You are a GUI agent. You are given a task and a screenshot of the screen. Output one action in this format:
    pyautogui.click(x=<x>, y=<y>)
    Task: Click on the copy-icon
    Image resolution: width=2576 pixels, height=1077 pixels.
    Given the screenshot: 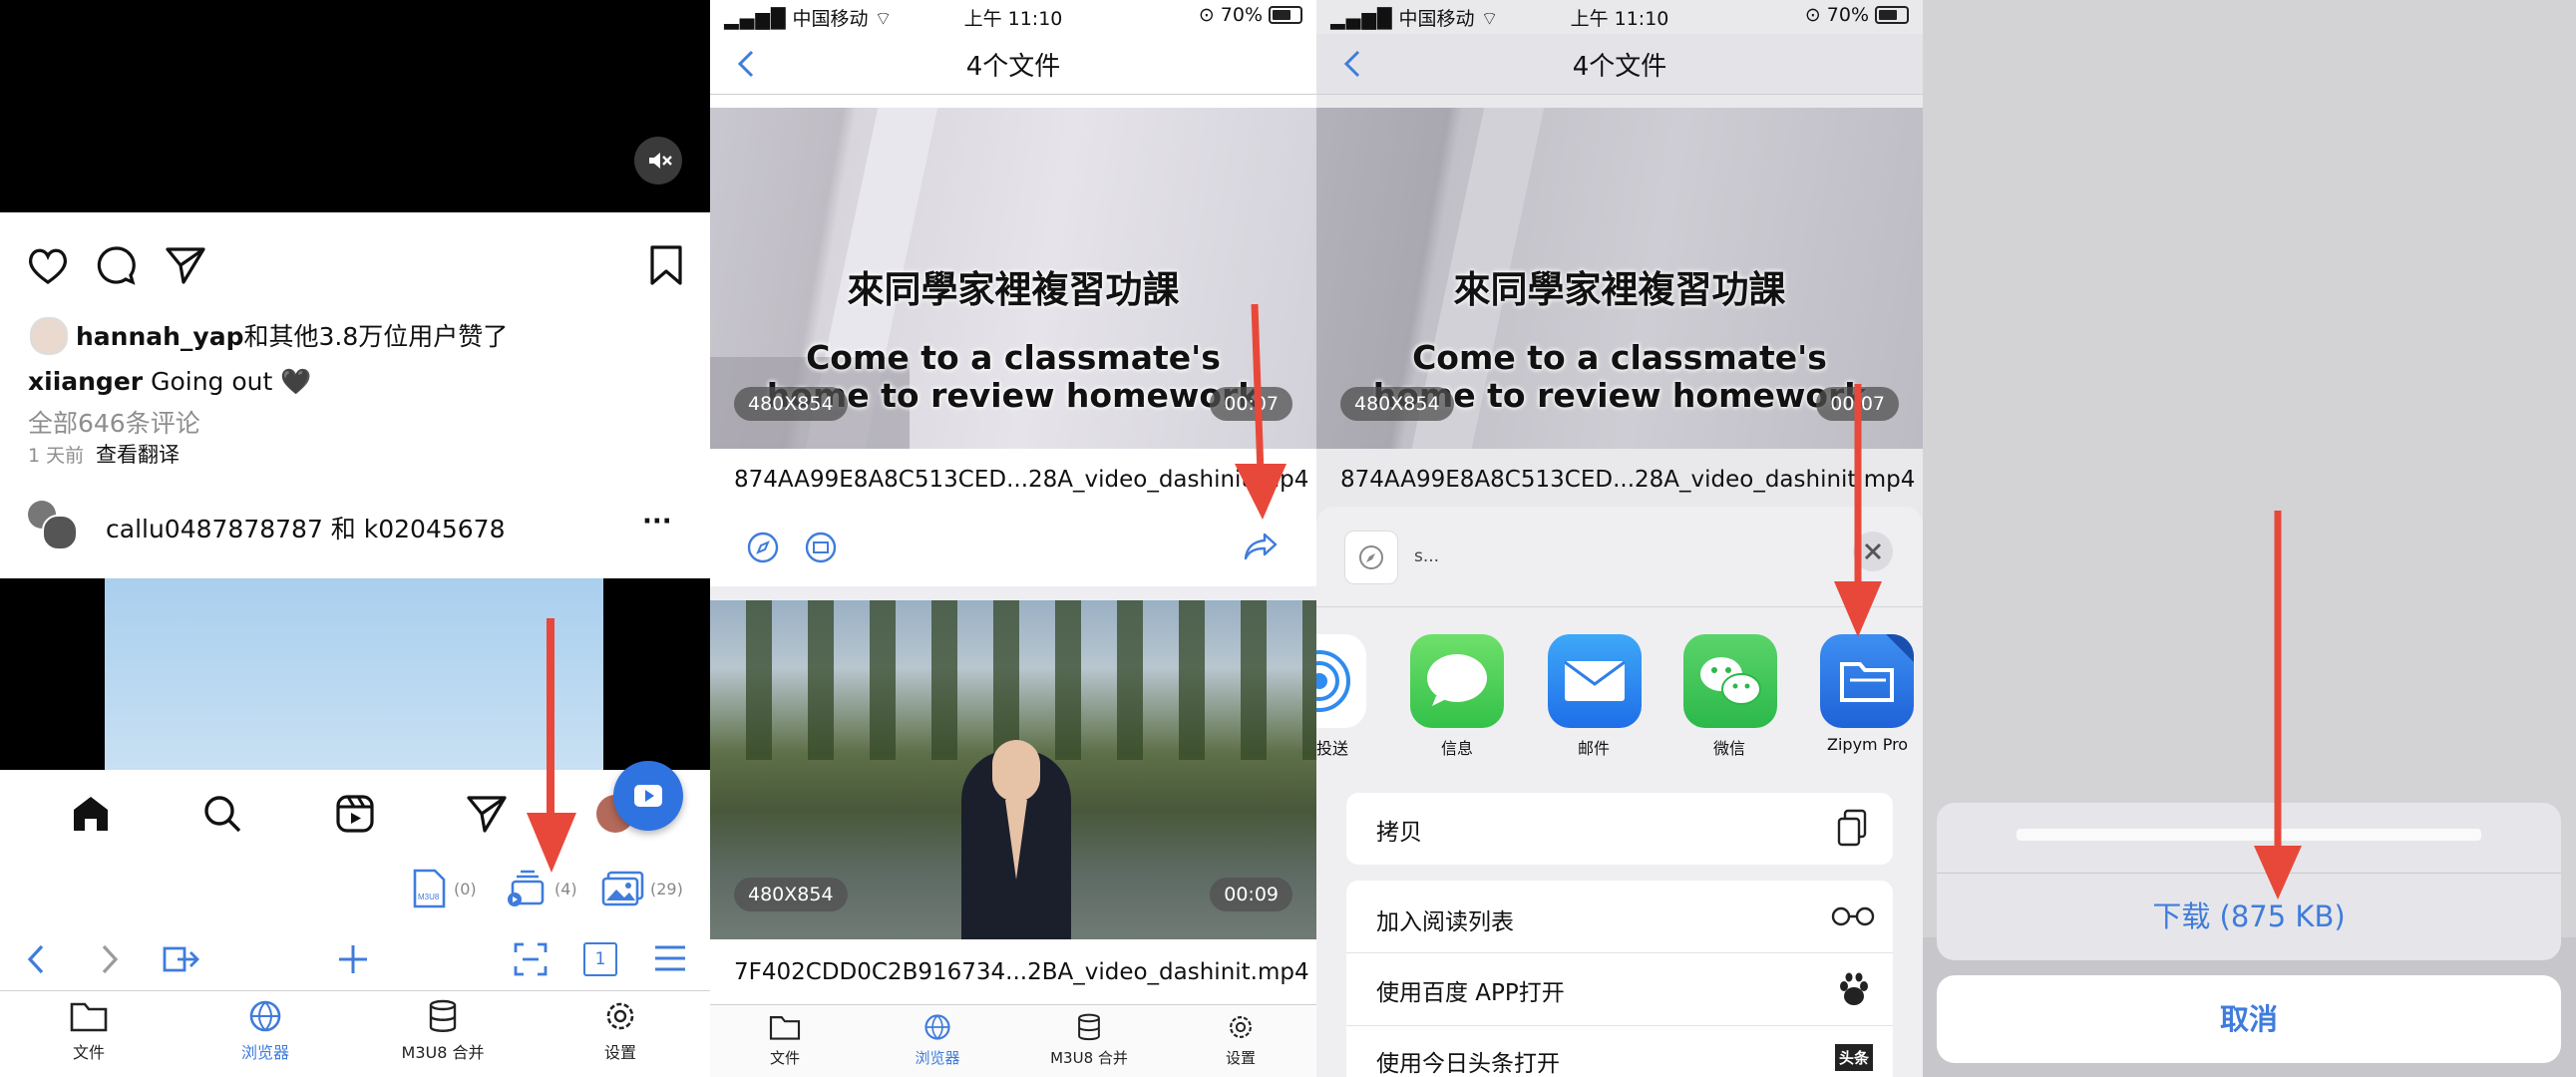 What is the action you would take?
    pyautogui.click(x=1852, y=828)
    